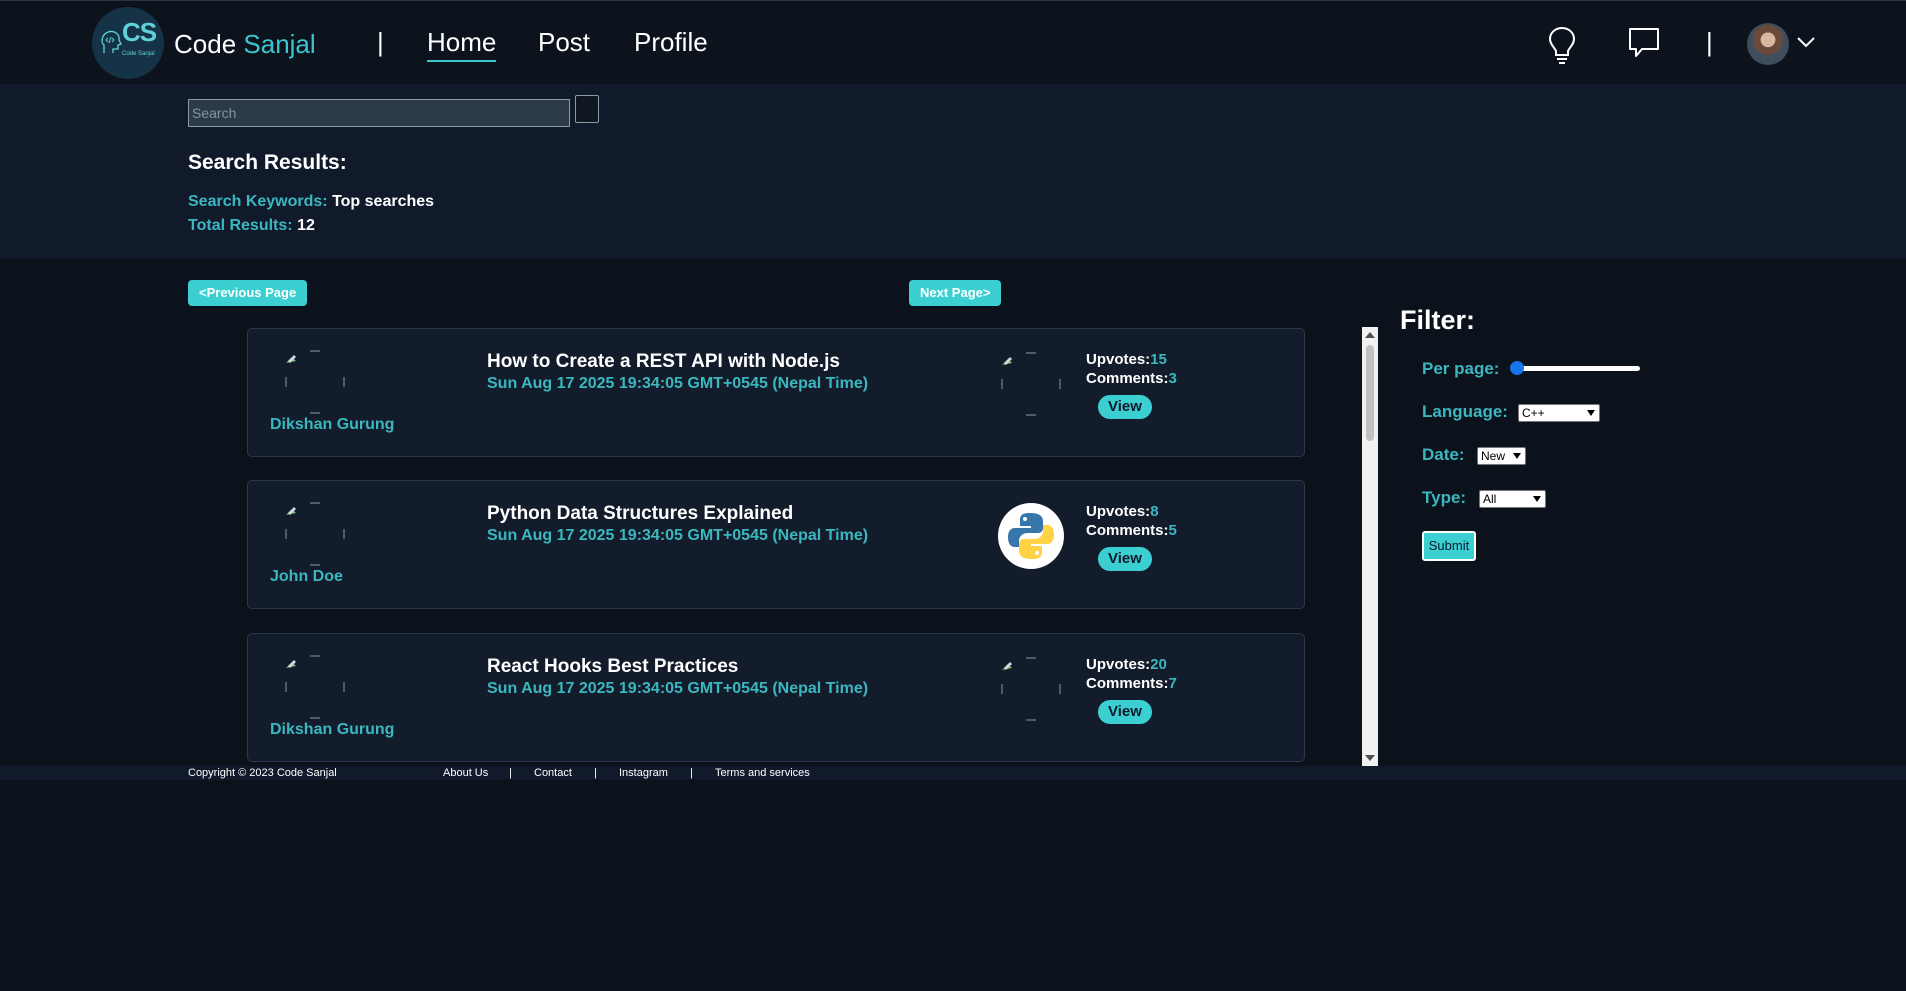 This screenshot has width=1906, height=991. I want to click on logo-subtitle: Code Sanjal, so click(138, 54).